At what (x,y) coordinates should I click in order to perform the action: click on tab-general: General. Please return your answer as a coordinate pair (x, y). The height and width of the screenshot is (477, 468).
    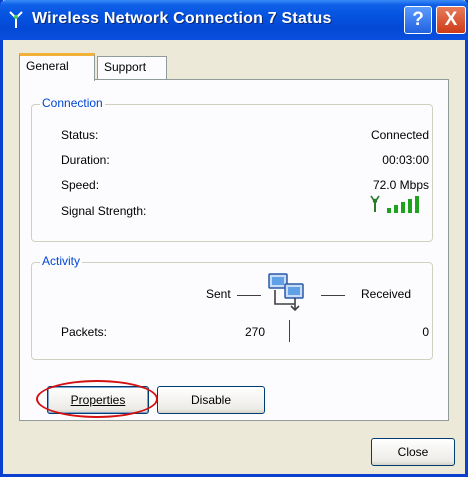
    Looking at the image, I should click on (57, 67).